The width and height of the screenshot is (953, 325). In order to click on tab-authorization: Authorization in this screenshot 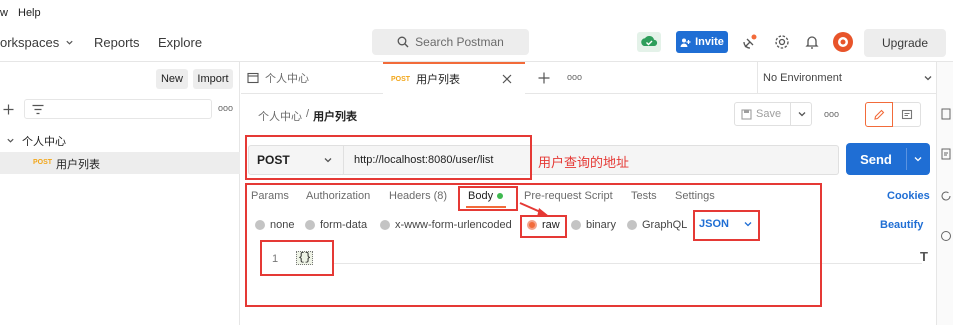, I will do `click(338, 196)`.